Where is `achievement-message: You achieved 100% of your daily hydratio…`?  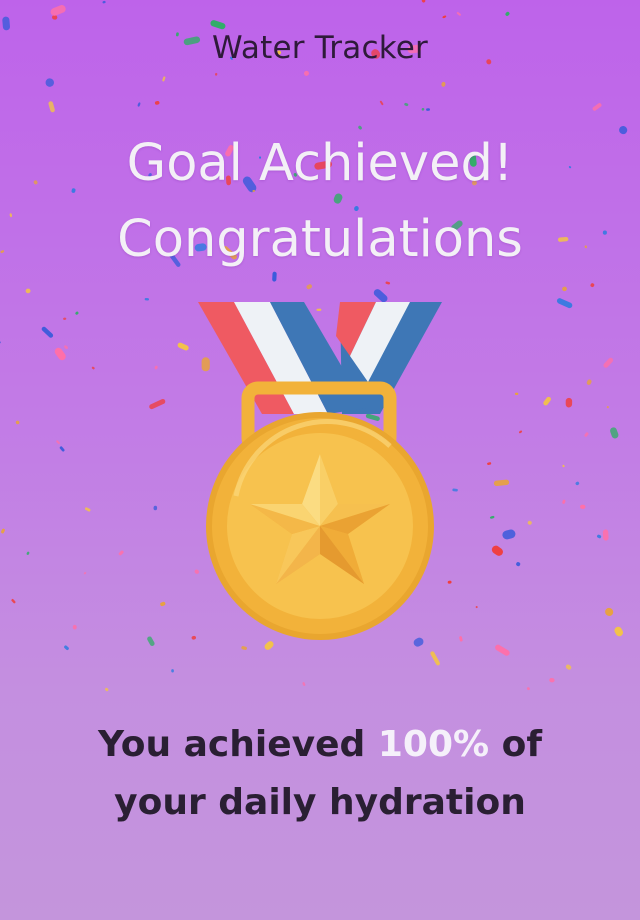
achievement-message: You achieved 100% of your daily hydratio… is located at coordinates (320, 774).